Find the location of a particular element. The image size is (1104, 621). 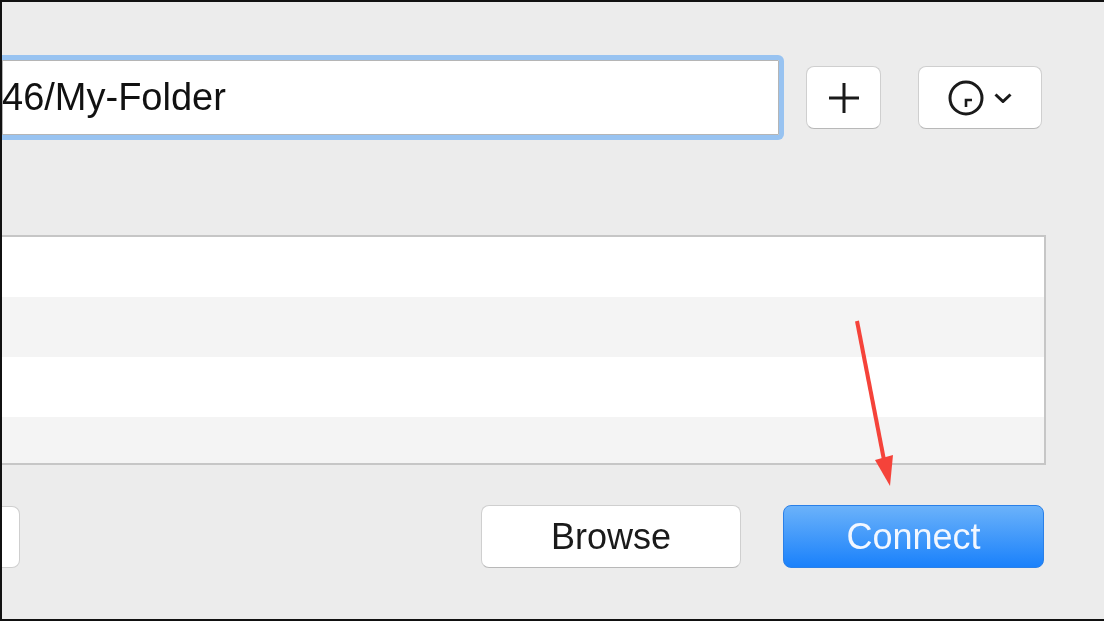

address-field: 46/My-Folder is located at coordinates (393, 97).